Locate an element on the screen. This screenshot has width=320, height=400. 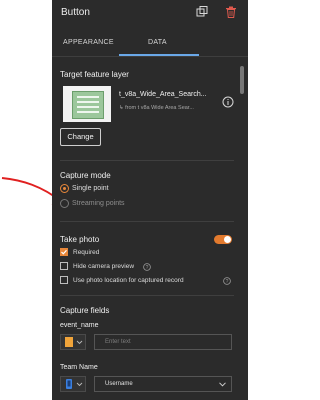
tab-bar: APPEARANCE DATA is located at coordinates (150, 45).